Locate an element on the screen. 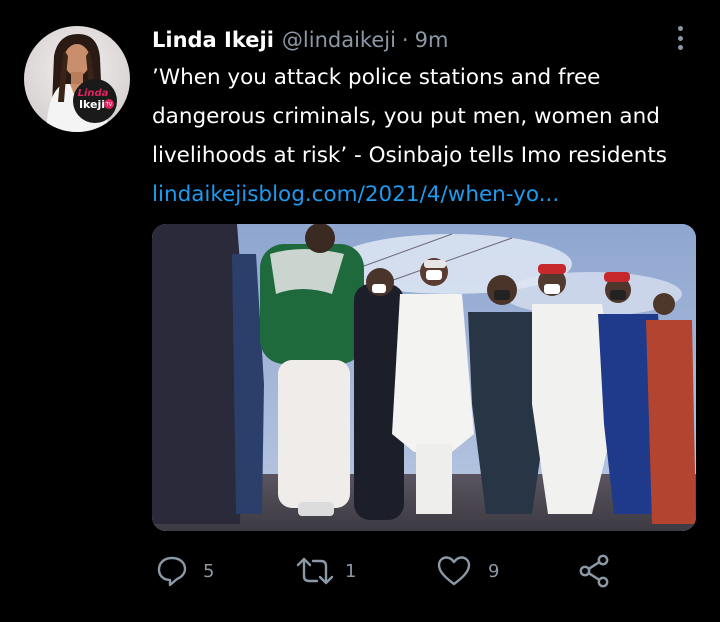 The height and width of the screenshot is (622, 720). share-icon is located at coordinates (594, 571).